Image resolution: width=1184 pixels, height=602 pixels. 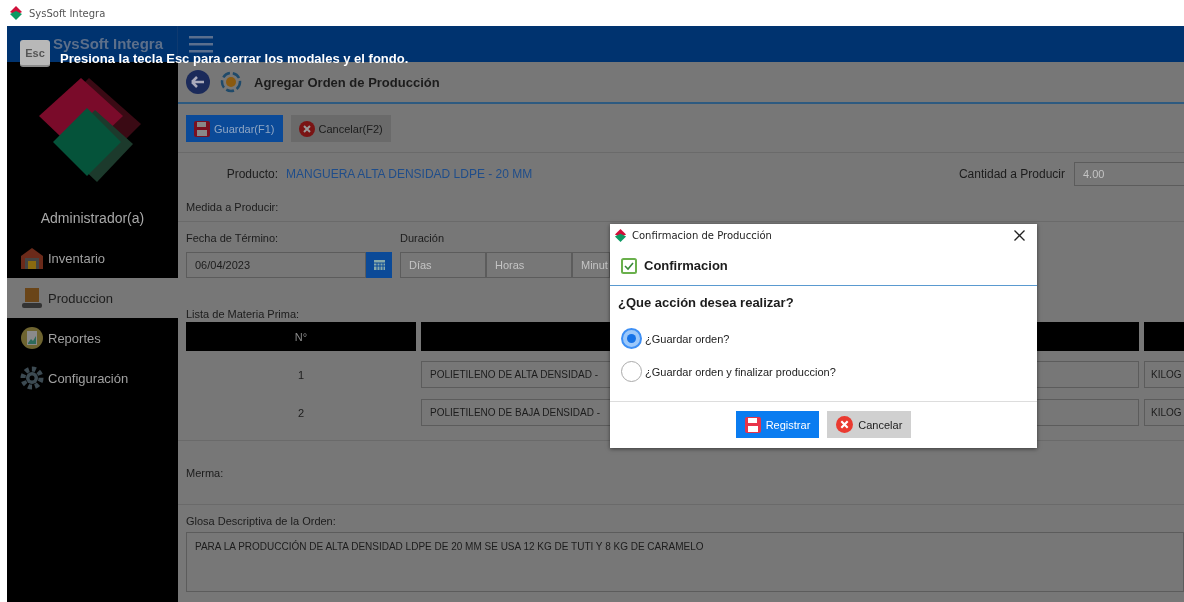 What do you see at coordinates (92, 338) in the screenshot?
I see `sidebar-item: Reportes` at bounding box center [92, 338].